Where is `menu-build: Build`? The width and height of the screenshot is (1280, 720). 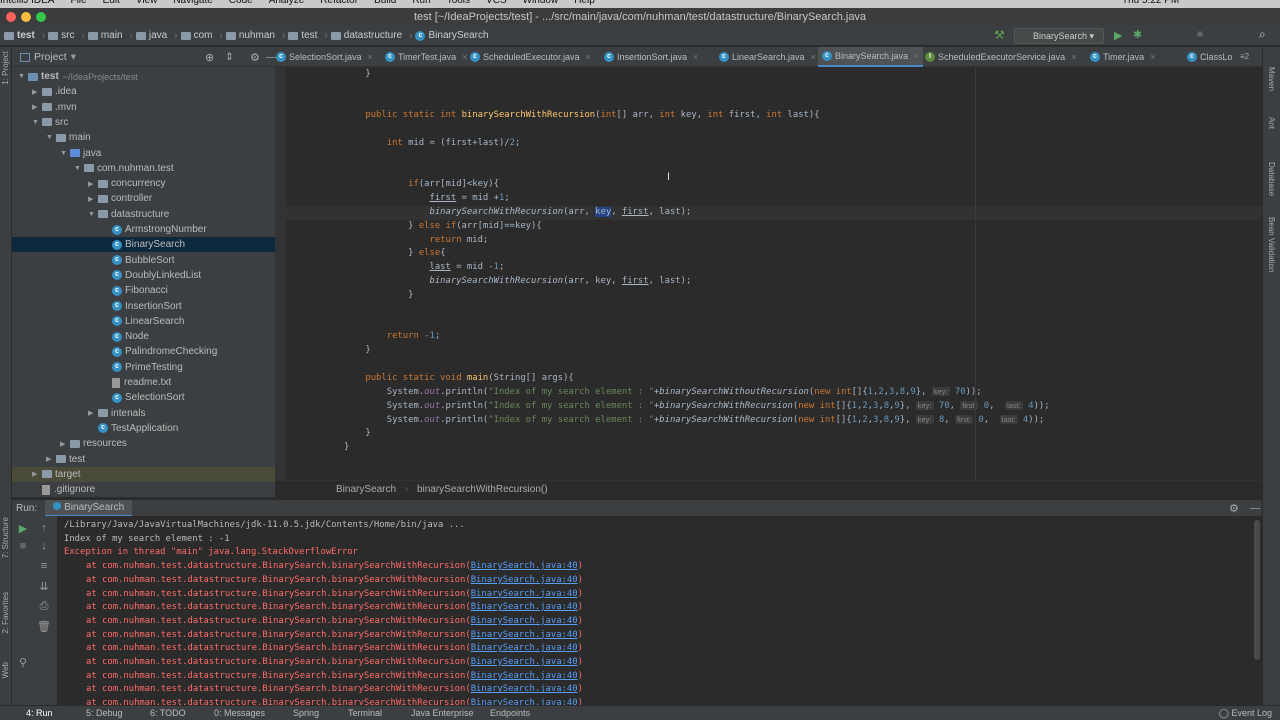 menu-build: Build is located at coordinates (385, 3).